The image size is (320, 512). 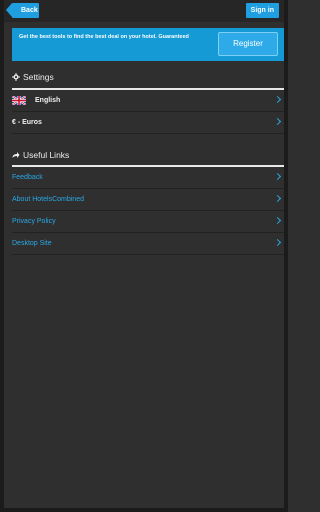 What do you see at coordinates (144, 11) in the screenshot?
I see `header-bar: Back Sign in` at bounding box center [144, 11].